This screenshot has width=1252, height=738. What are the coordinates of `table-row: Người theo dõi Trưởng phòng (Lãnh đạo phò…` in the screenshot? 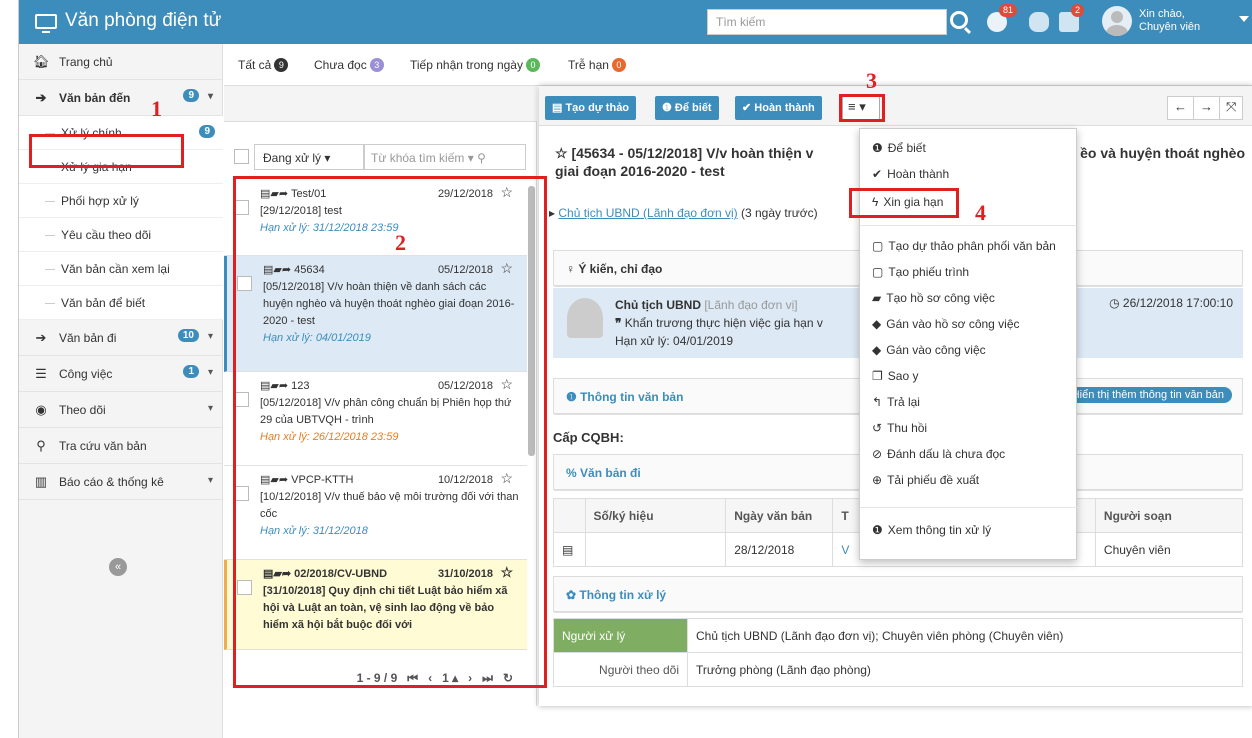 It's located at (898, 669).